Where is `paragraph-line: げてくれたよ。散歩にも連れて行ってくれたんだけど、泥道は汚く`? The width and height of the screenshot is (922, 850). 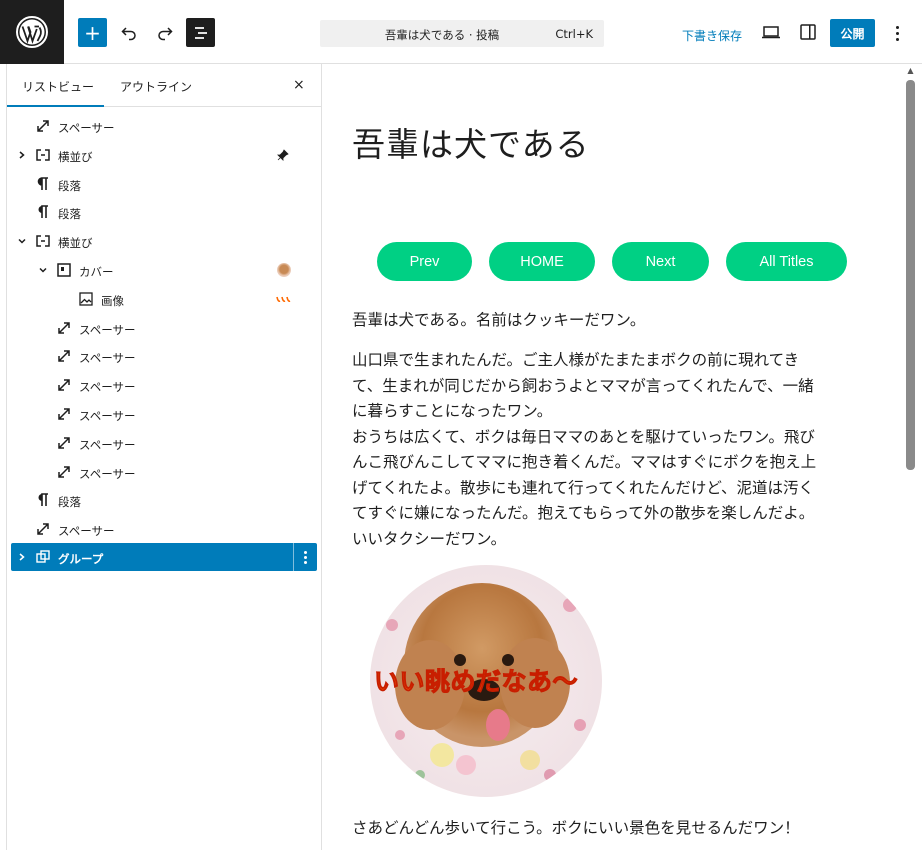
paragraph-line: げてくれたよ。散歩にも連れて行ってくれたんだけど、泥道は汚く is located at coordinates (583, 487).